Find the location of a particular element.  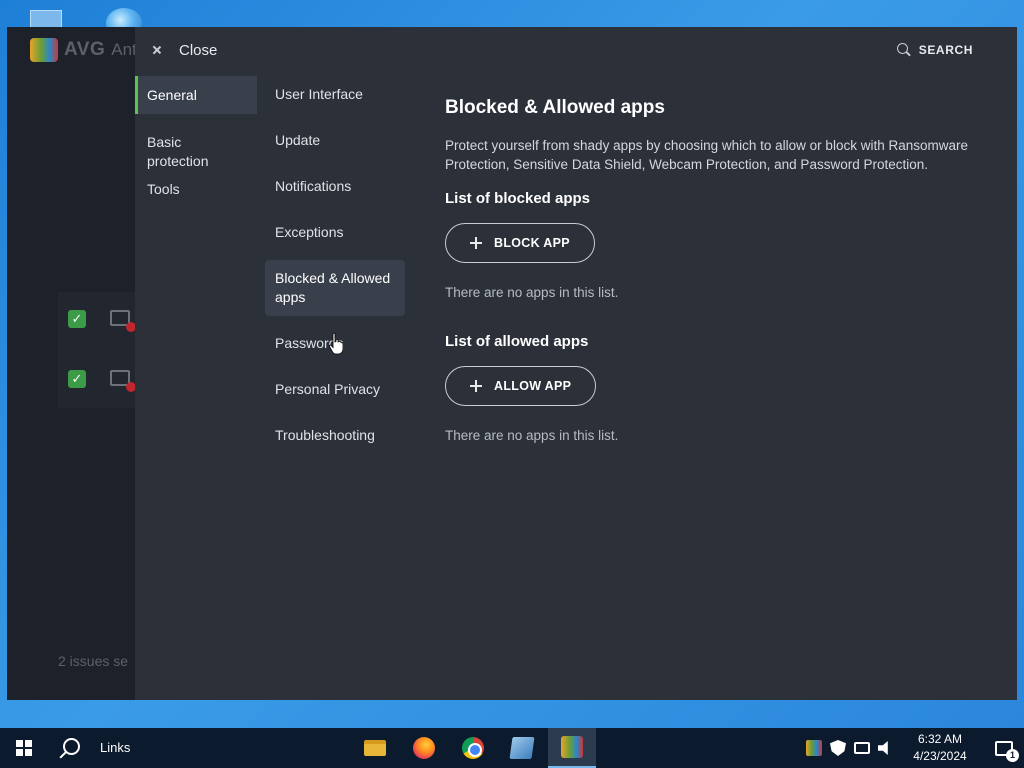

taskbar-tool-app is located at coordinates (522, 748).